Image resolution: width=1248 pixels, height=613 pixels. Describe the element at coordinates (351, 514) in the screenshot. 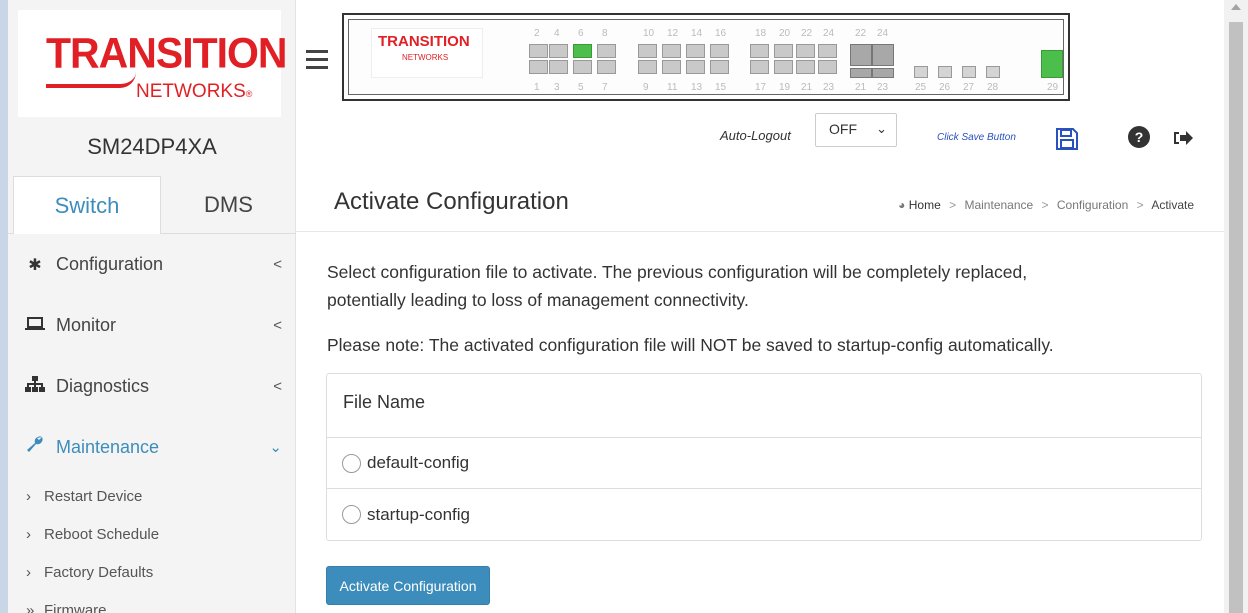

I see `file-radio-startup-config` at that location.